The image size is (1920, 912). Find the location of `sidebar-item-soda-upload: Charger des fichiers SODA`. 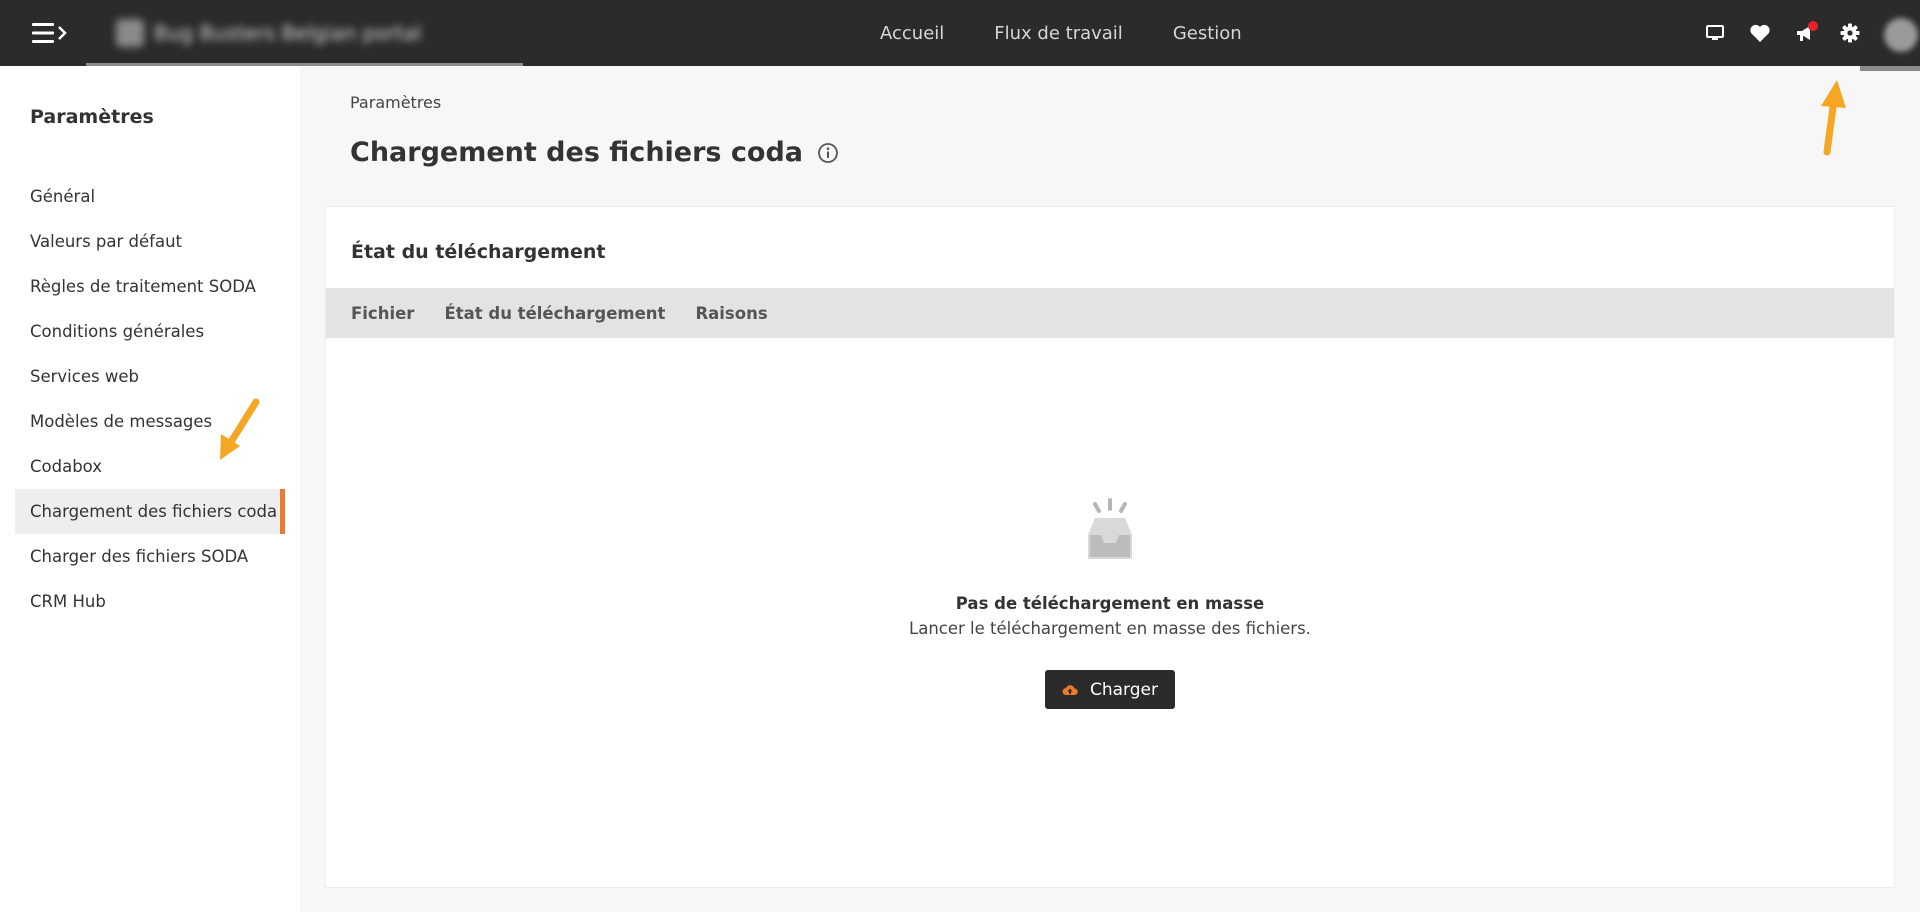

sidebar-item-soda-upload: Charger des fichiers SODA is located at coordinates (150, 556).